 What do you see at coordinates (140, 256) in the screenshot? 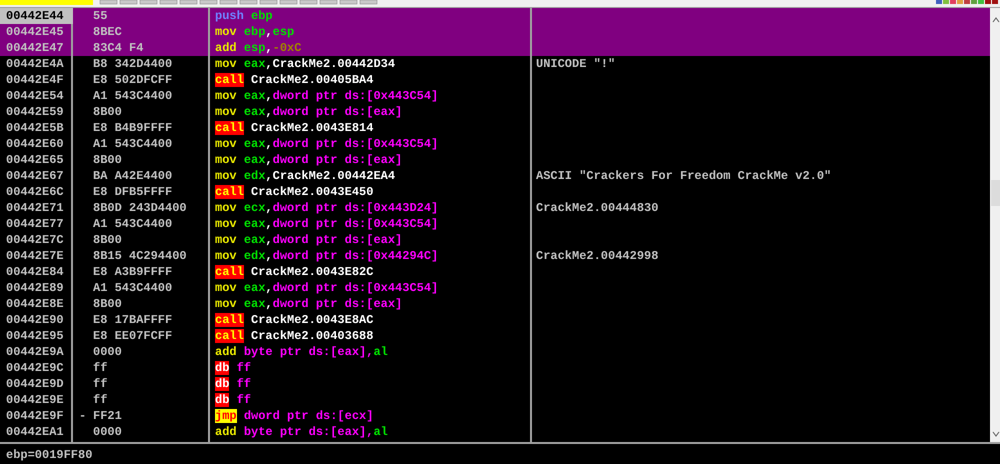
I see `hex-bytes: 8B15 4C294400` at bounding box center [140, 256].